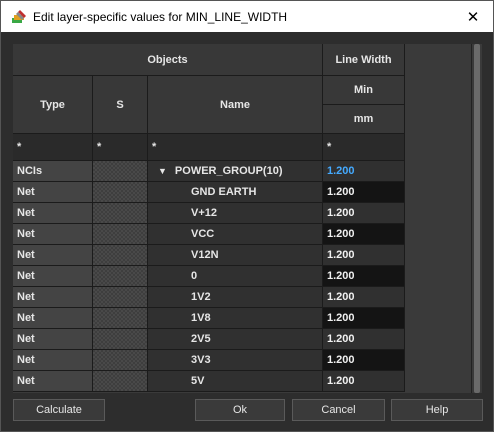  What do you see at coordinates (235, 381) in the screenshot?
I see `row-name-cell: 5V` at bounding box center [235, 381].